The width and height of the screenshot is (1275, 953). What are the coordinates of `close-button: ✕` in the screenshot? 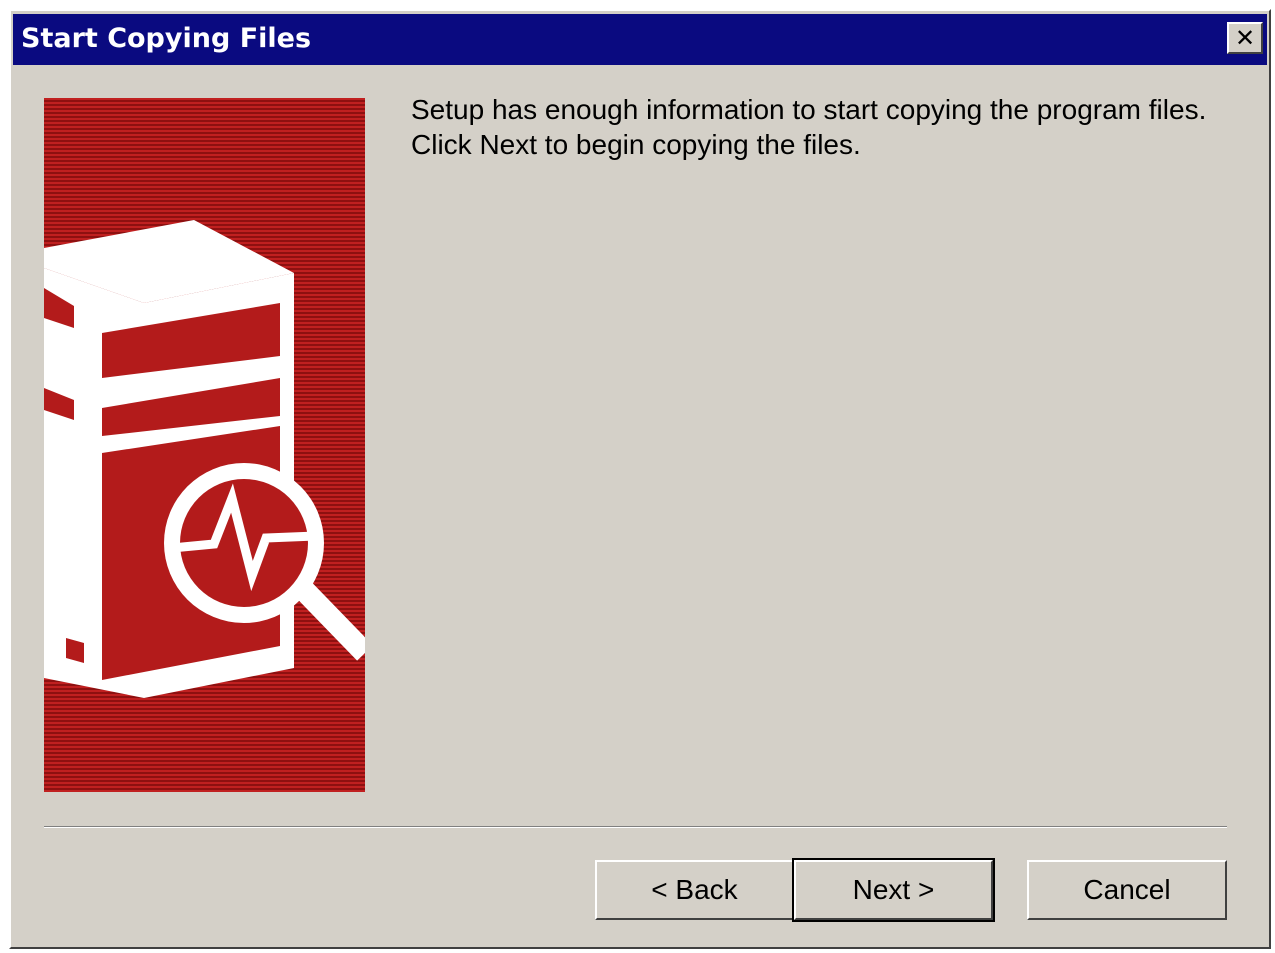 It's located at (1245, 38).